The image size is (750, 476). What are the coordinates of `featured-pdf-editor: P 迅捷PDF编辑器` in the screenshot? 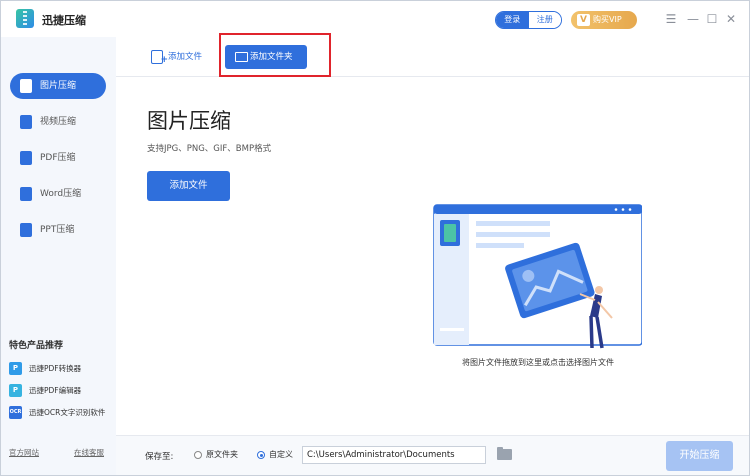 It's located at (45, 391).